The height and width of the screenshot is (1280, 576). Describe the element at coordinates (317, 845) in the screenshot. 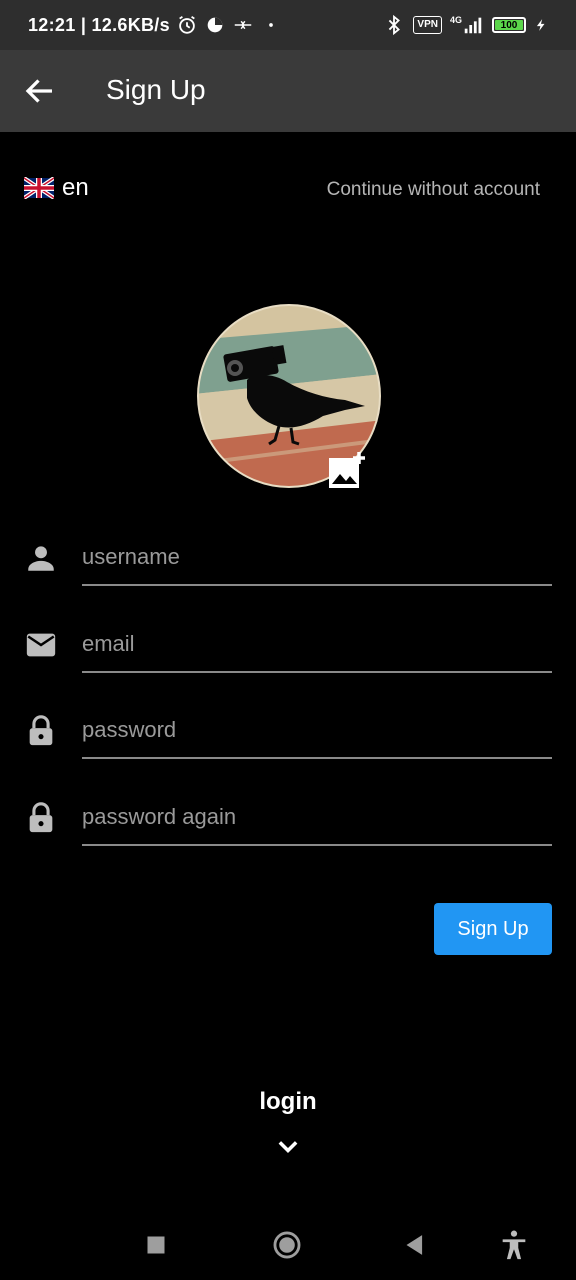

I see `password-again-underline` at that location.